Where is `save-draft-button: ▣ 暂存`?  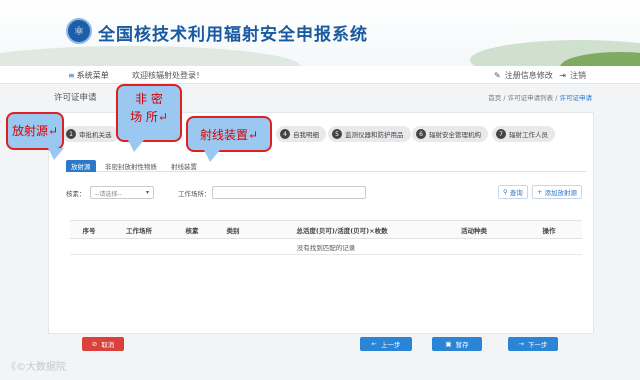 save-draft-button: ▣ 暂存 is located at coordinates (457, 344).